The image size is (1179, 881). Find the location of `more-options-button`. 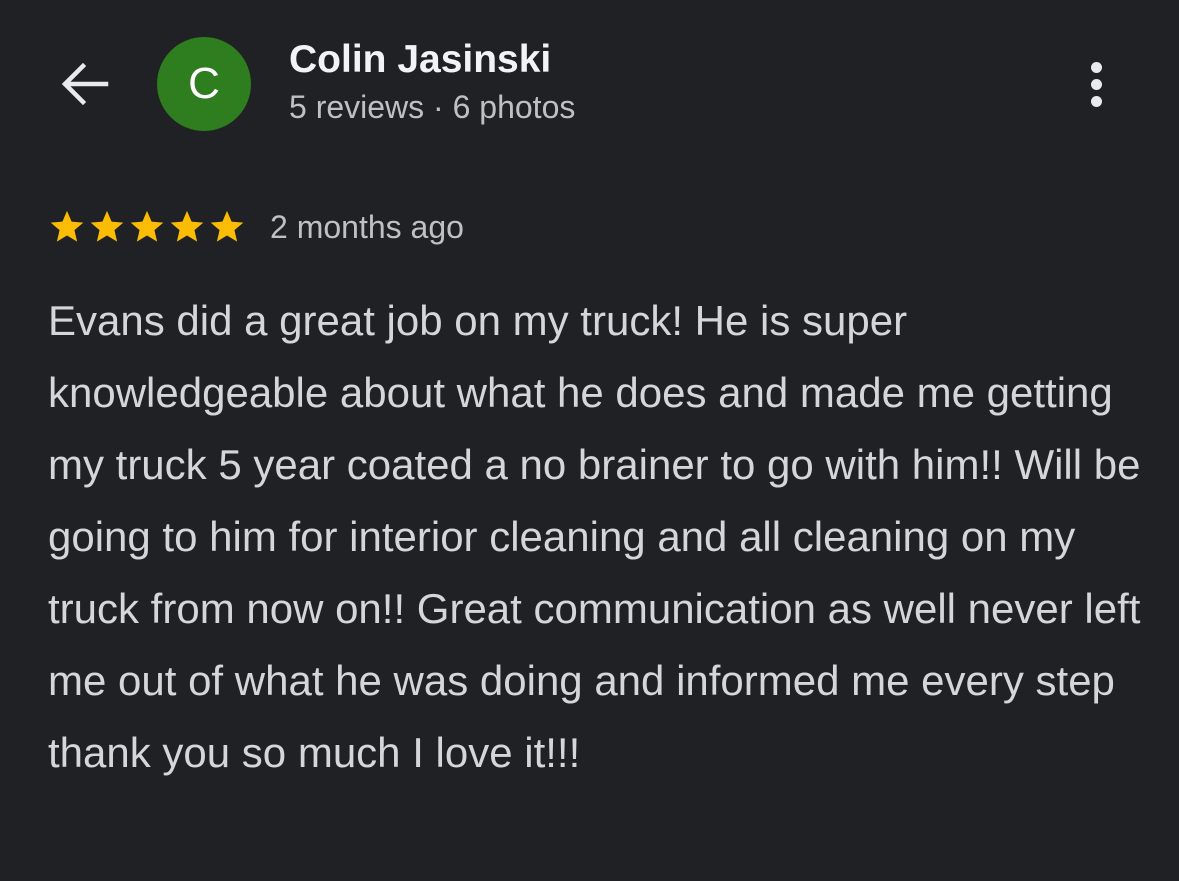

more-options-button is located at coordinates (1096, 84).